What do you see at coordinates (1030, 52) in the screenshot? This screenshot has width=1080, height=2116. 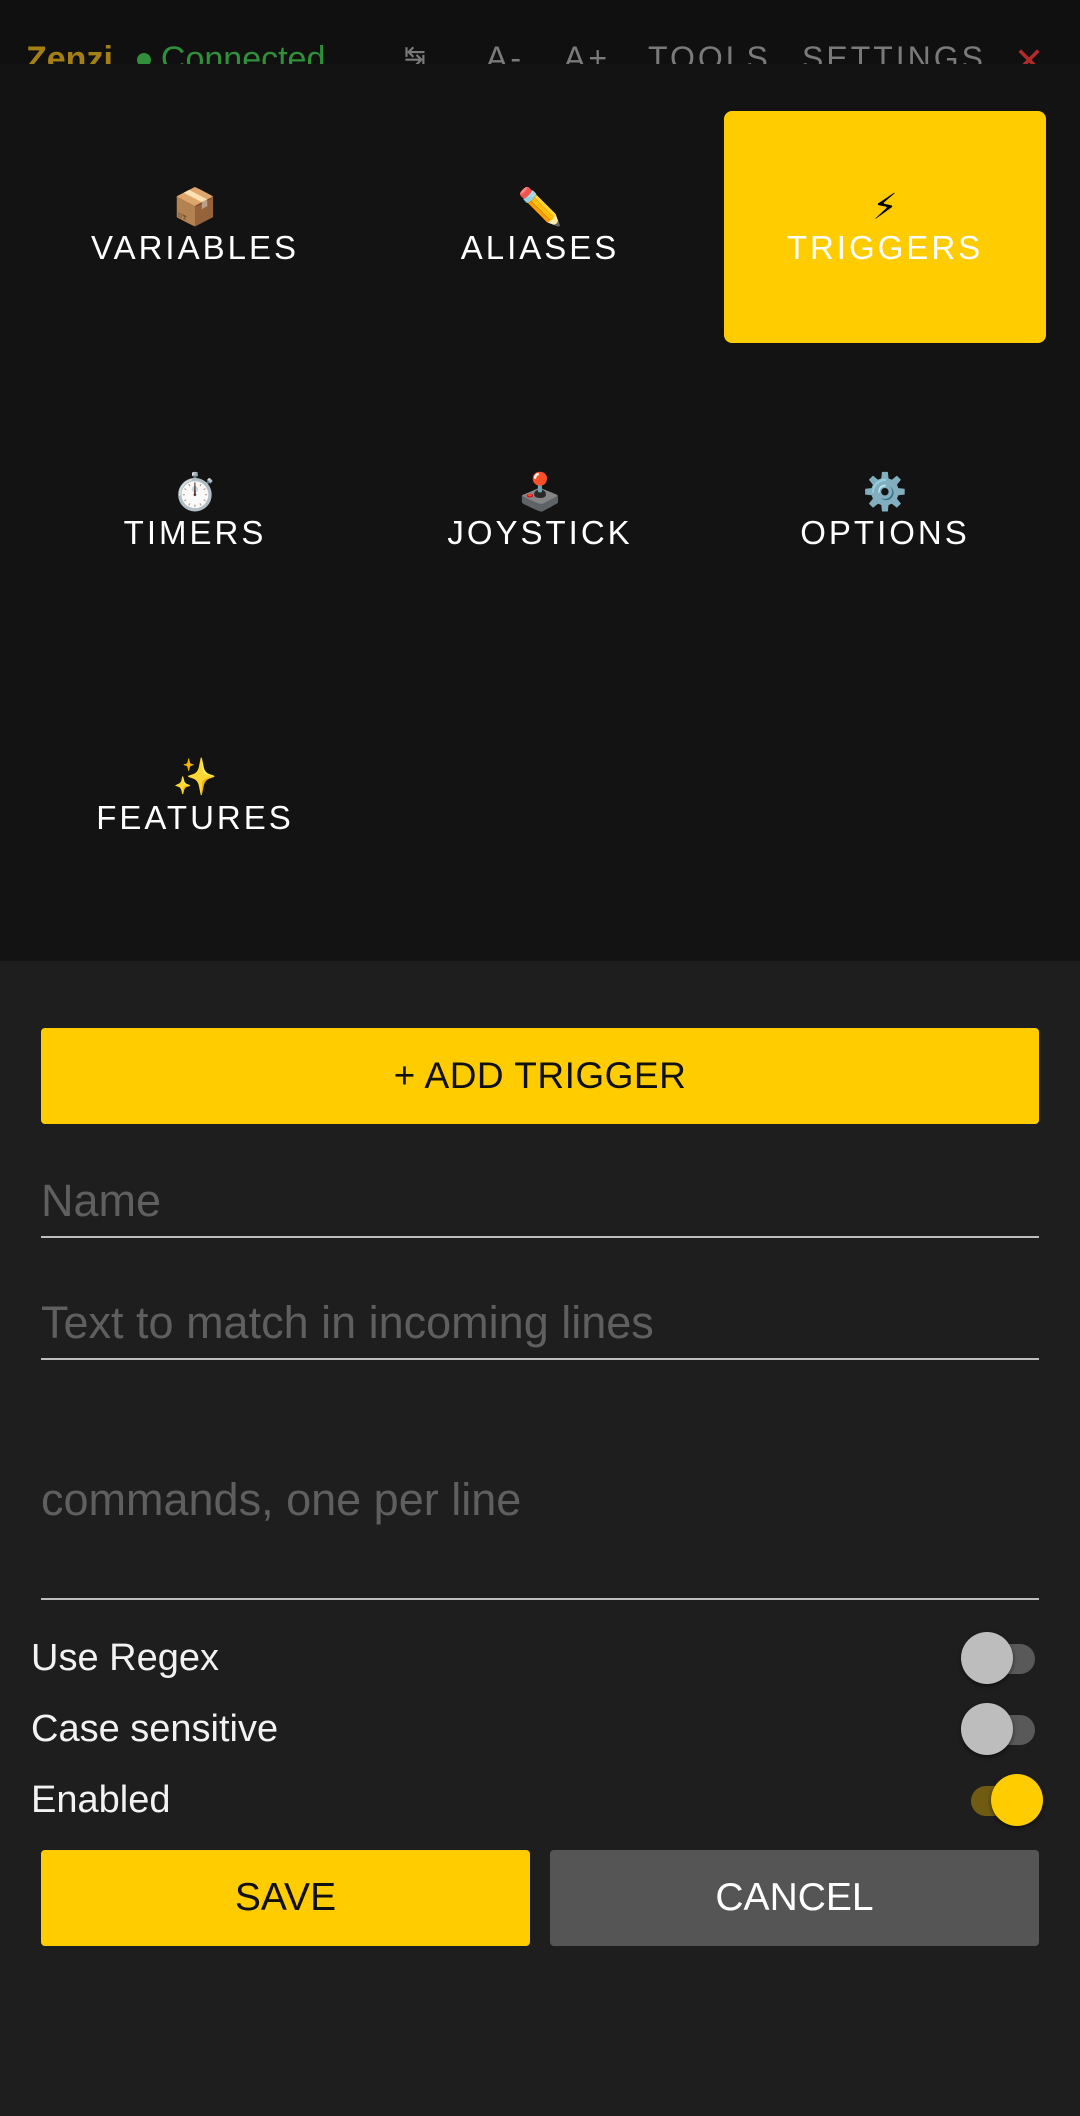 I see `close-icon: ✕` at bounding box center [1030, 52].